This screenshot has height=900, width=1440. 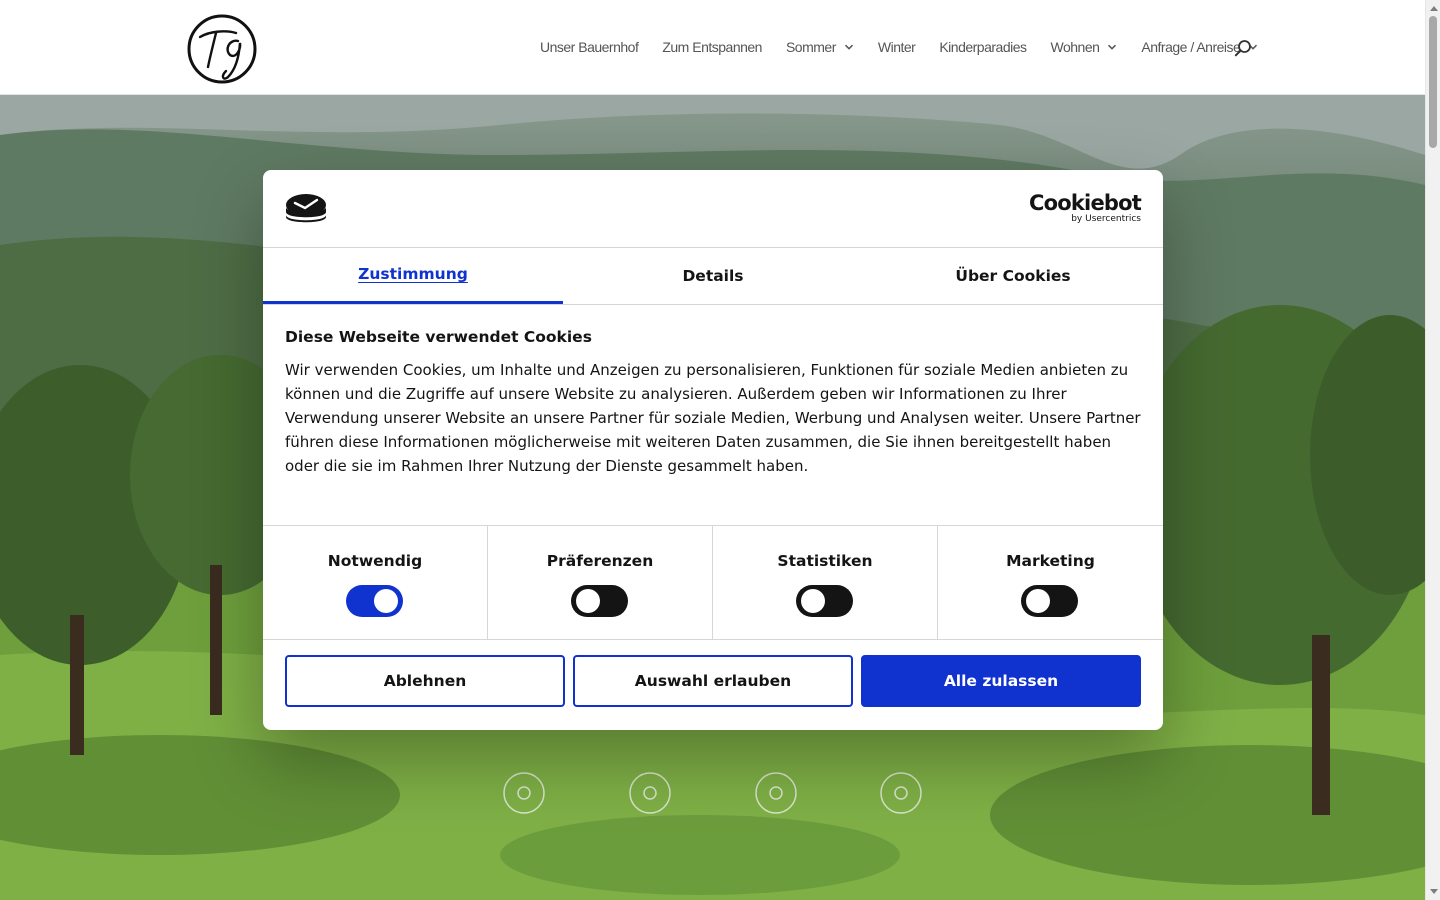 What do you see at coordinates (1106, 219) in the screenshot?
I see `cookiebot-brand-sub: by Usercentrics` at bounding box center [1106, 219].